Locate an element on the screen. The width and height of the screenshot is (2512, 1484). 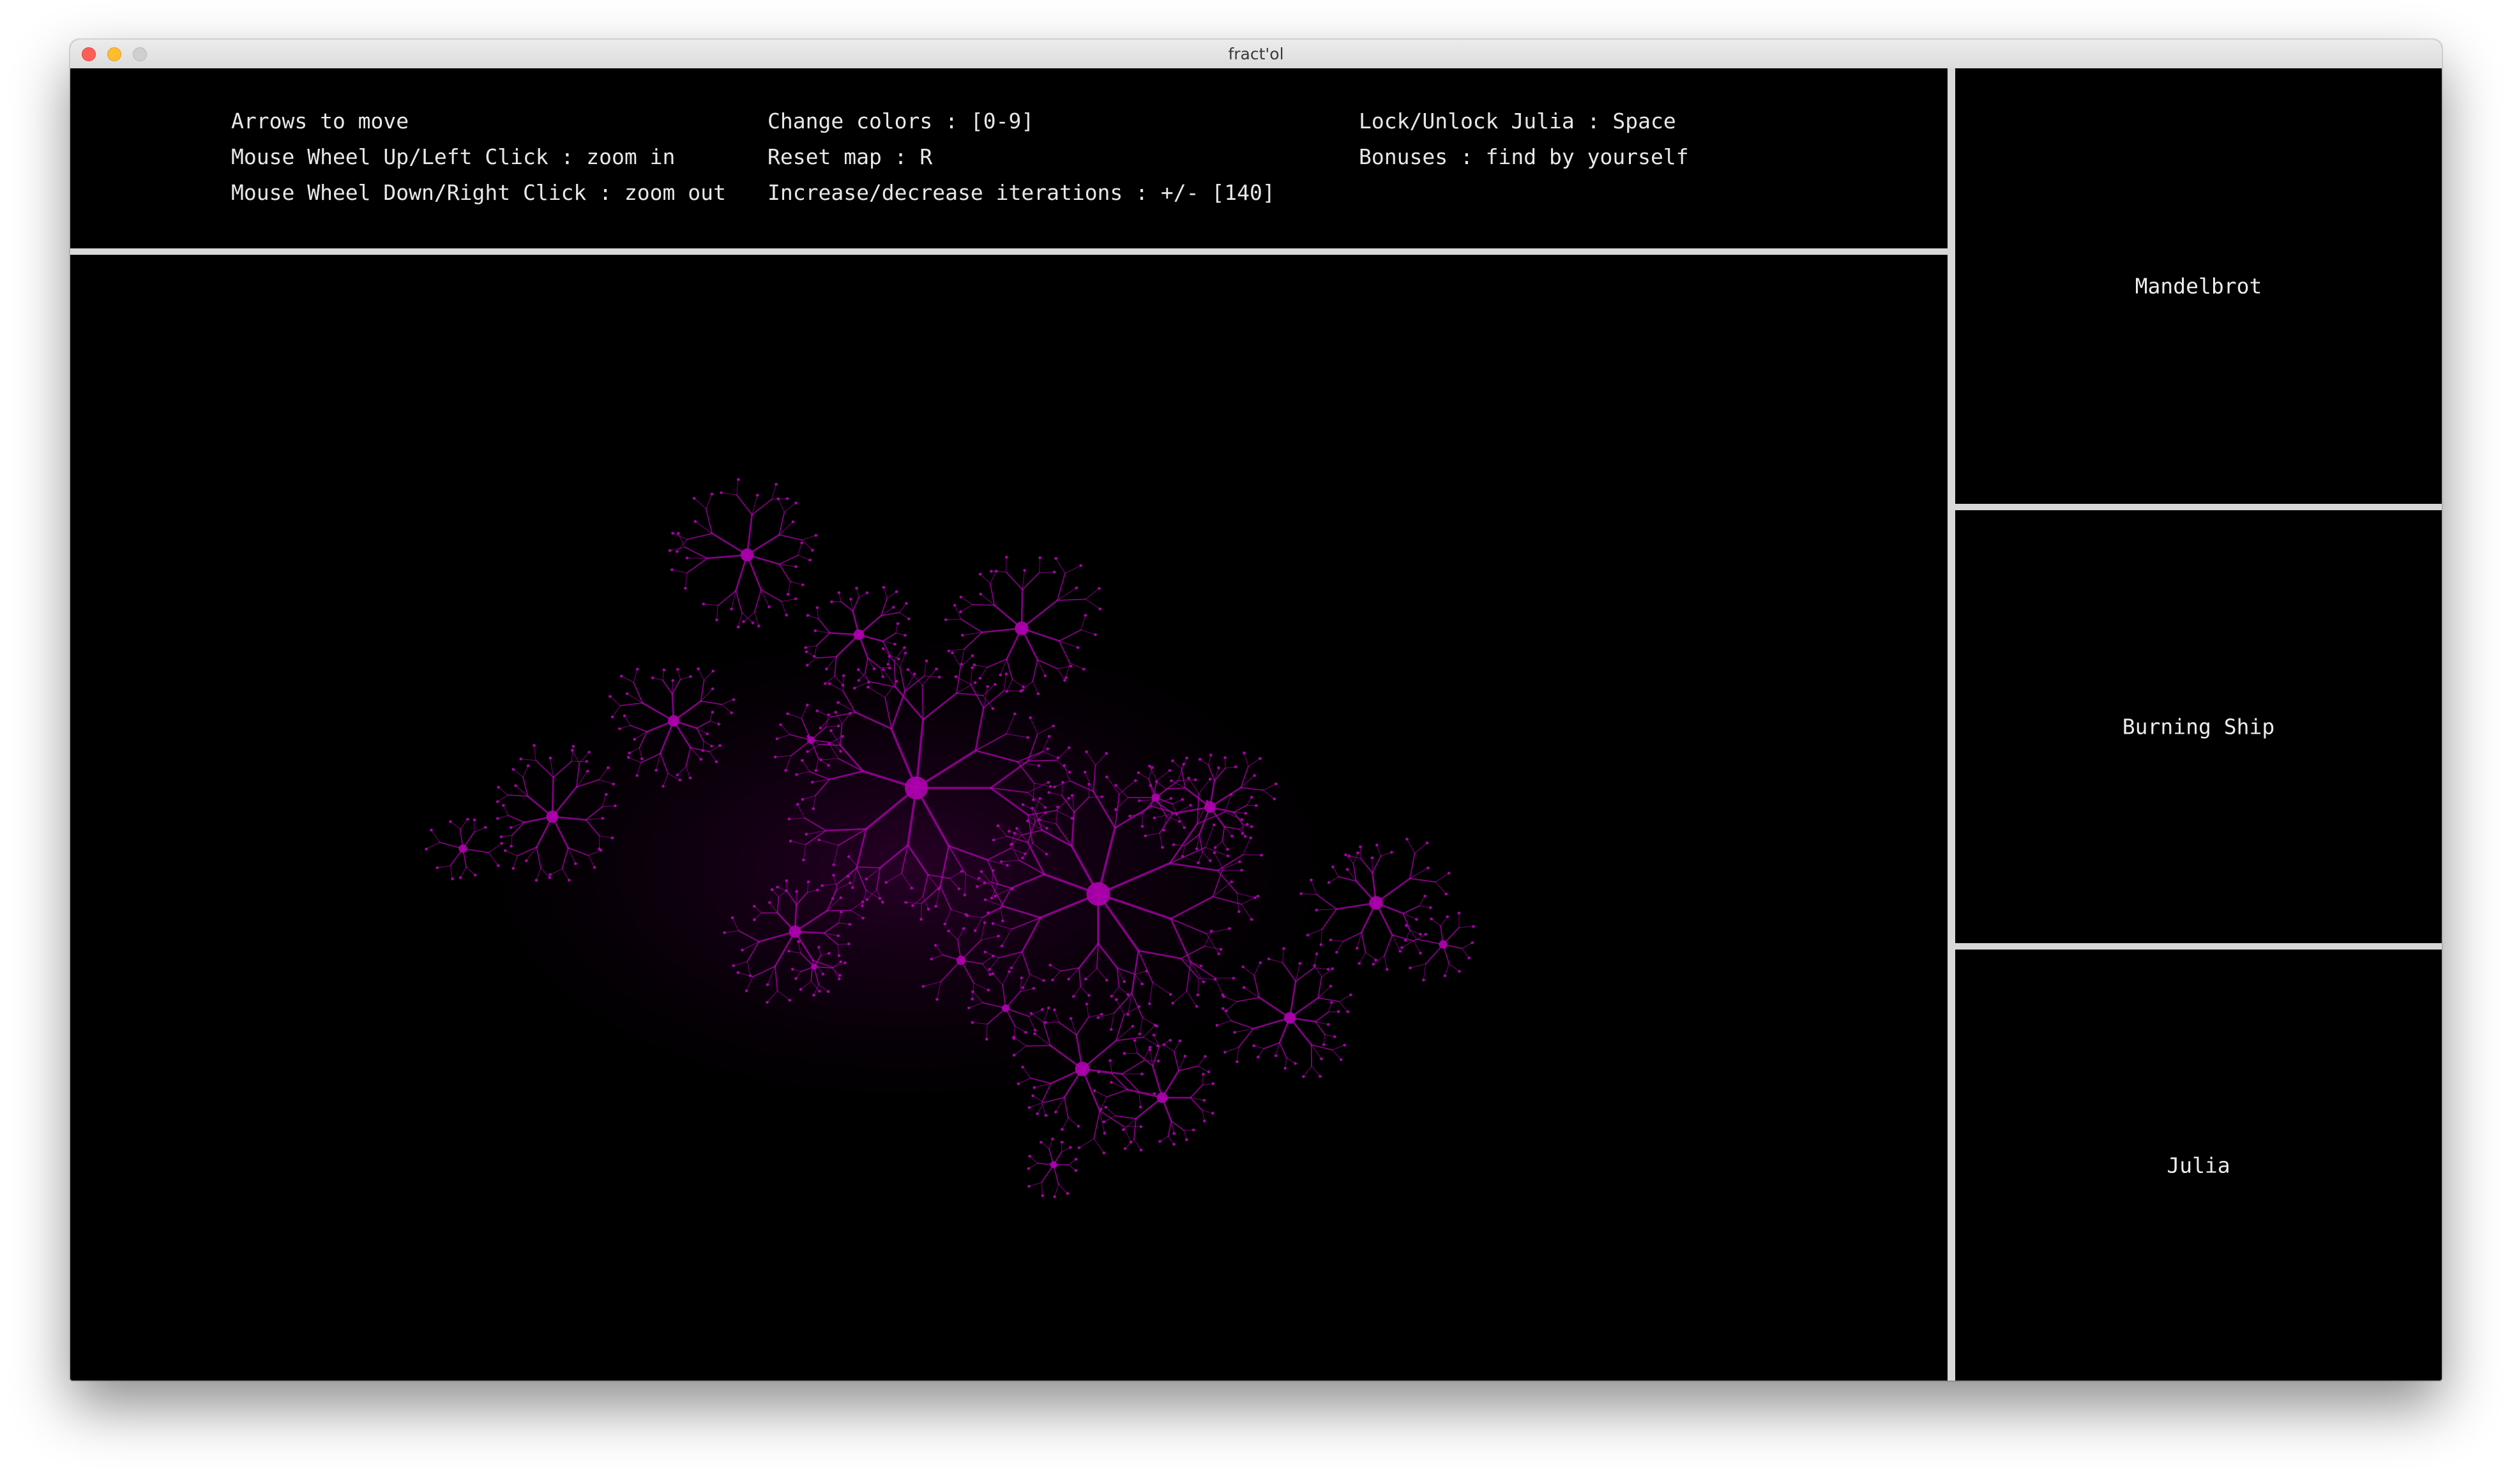
help-line-move: Arrows to move is located at coordinates (320, 121).